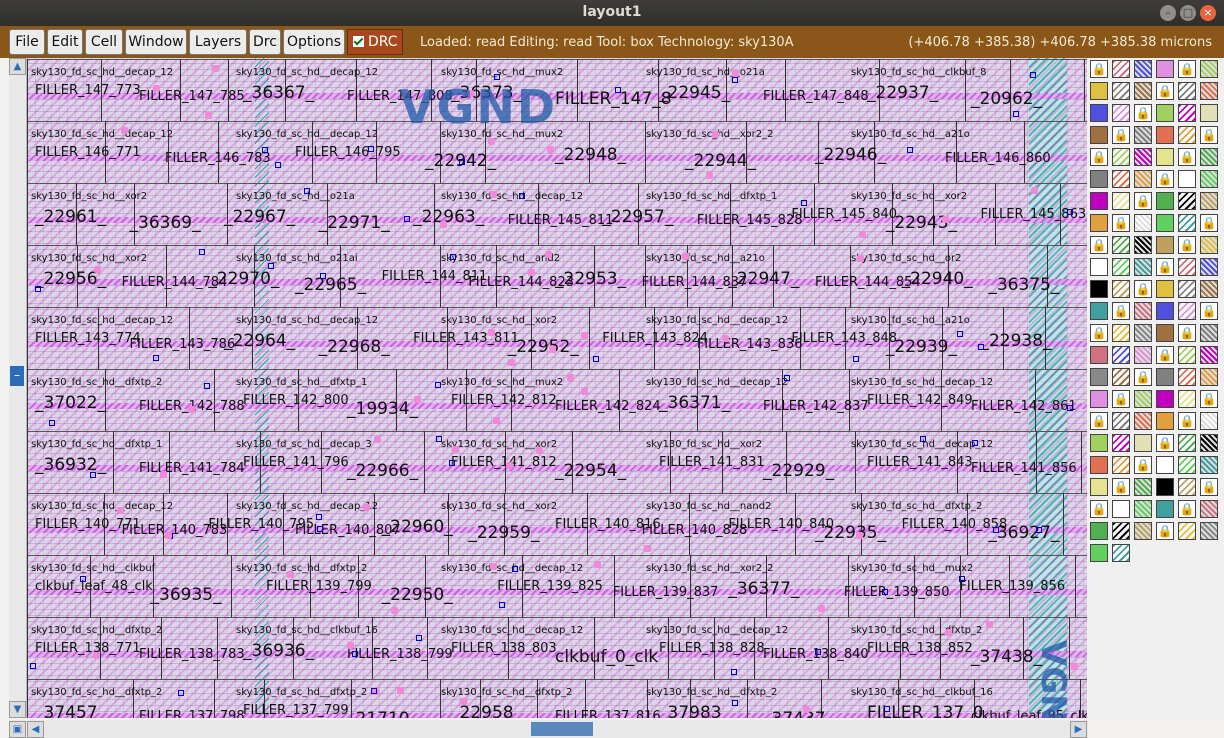 The height and width of the screenshot is (738, 1224). I want to click on instance-label: _22948_, so click(590, 155).